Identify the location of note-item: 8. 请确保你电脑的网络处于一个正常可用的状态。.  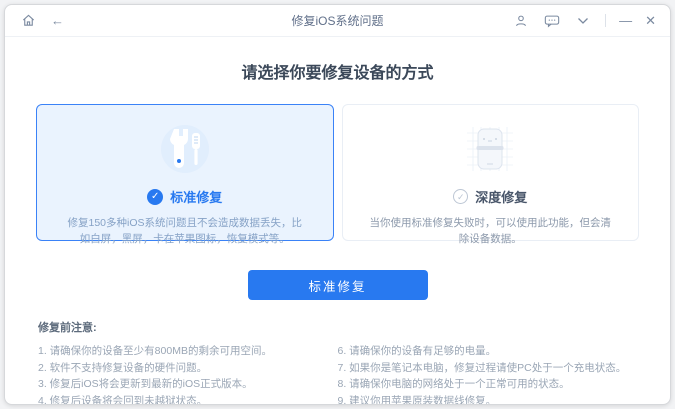
(453, 384).